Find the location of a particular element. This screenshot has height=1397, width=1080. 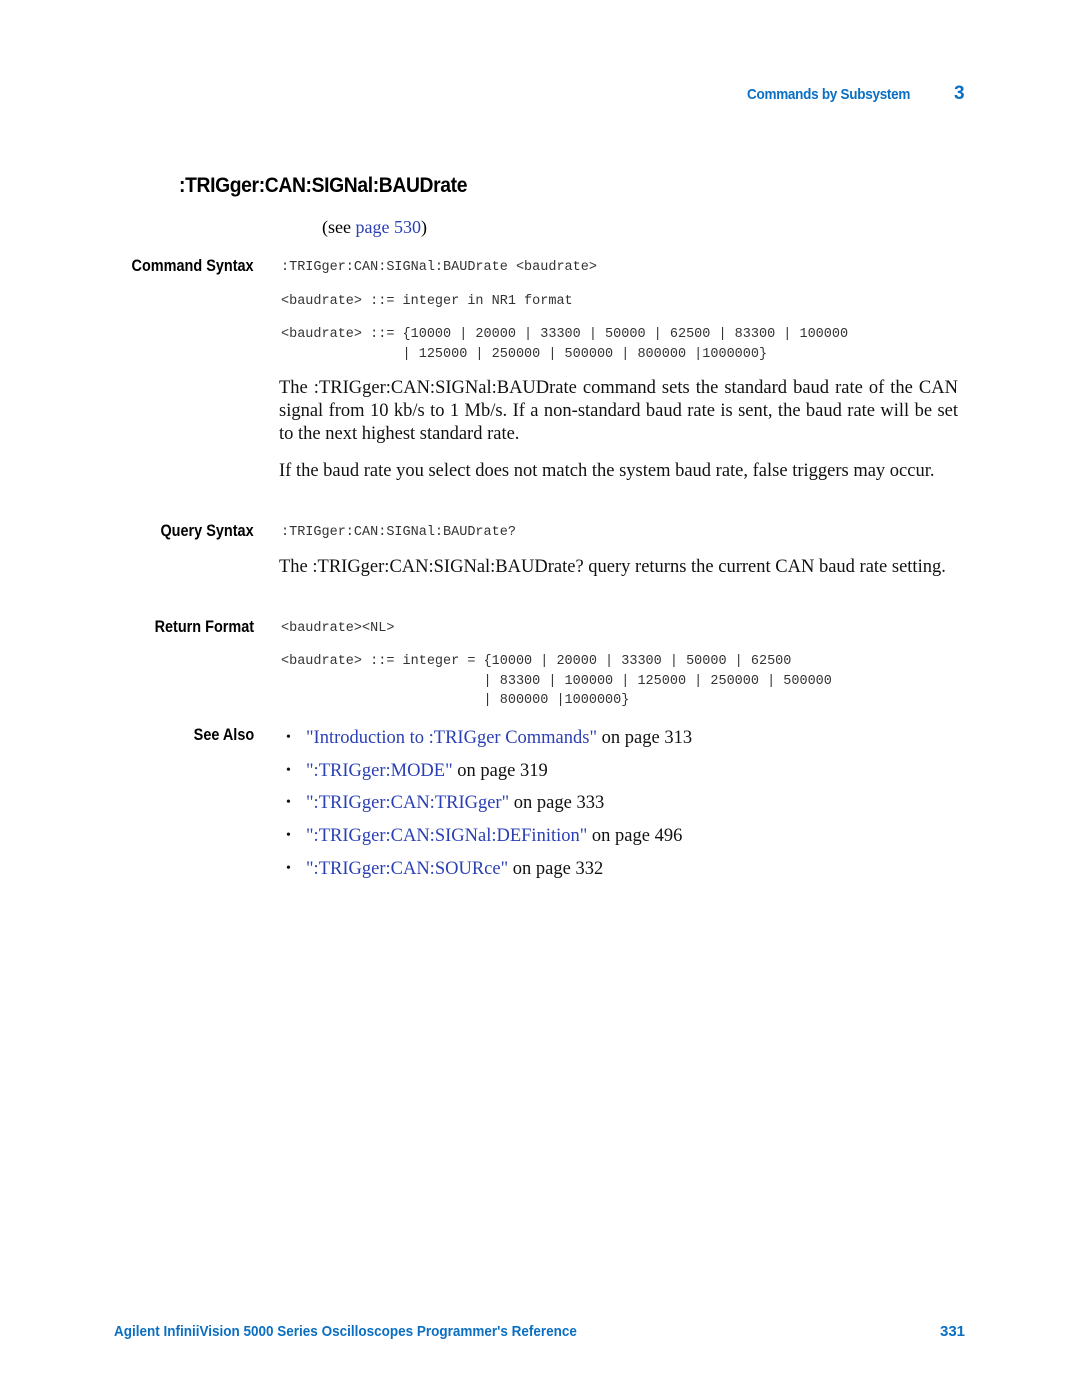

see-also-link: ":TRIGger:CAN:SIGNal:DEFinition" is located at coordinates (446, 836).